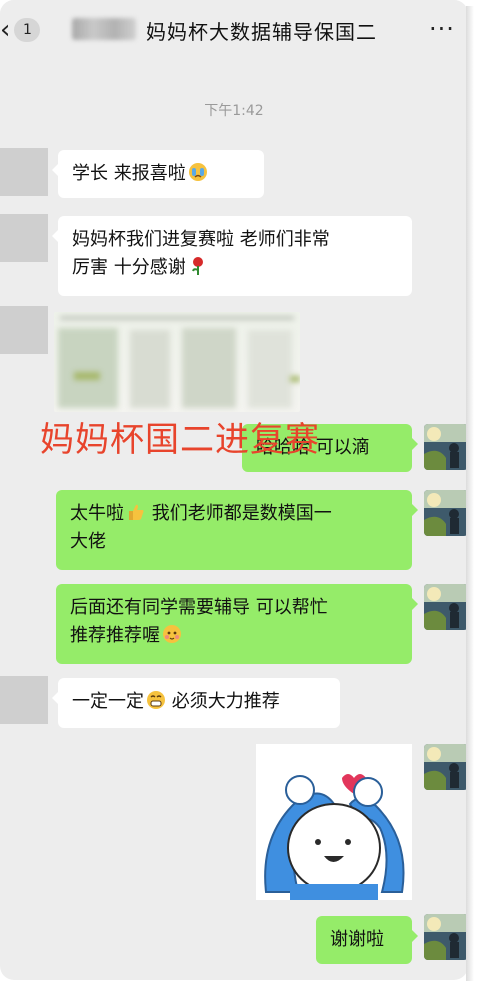 The width and height of the screenshot is (478, 988). Describe the element at coordinates (88, 541) in the screenshot. I see `message-text-line: 大佬` at that location.